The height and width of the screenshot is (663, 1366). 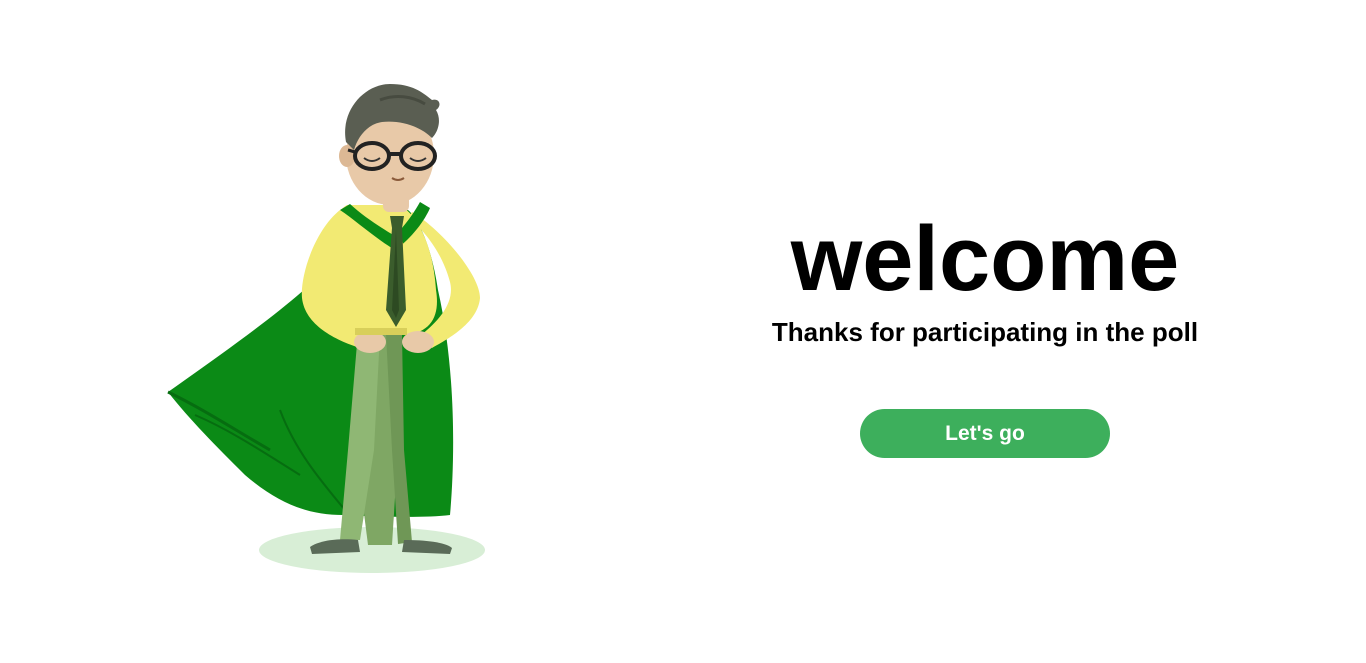 What do you see at coordinates (985, 259) in the screenshot?
I see `page-title: welcome` at bounding box center [985, 259].